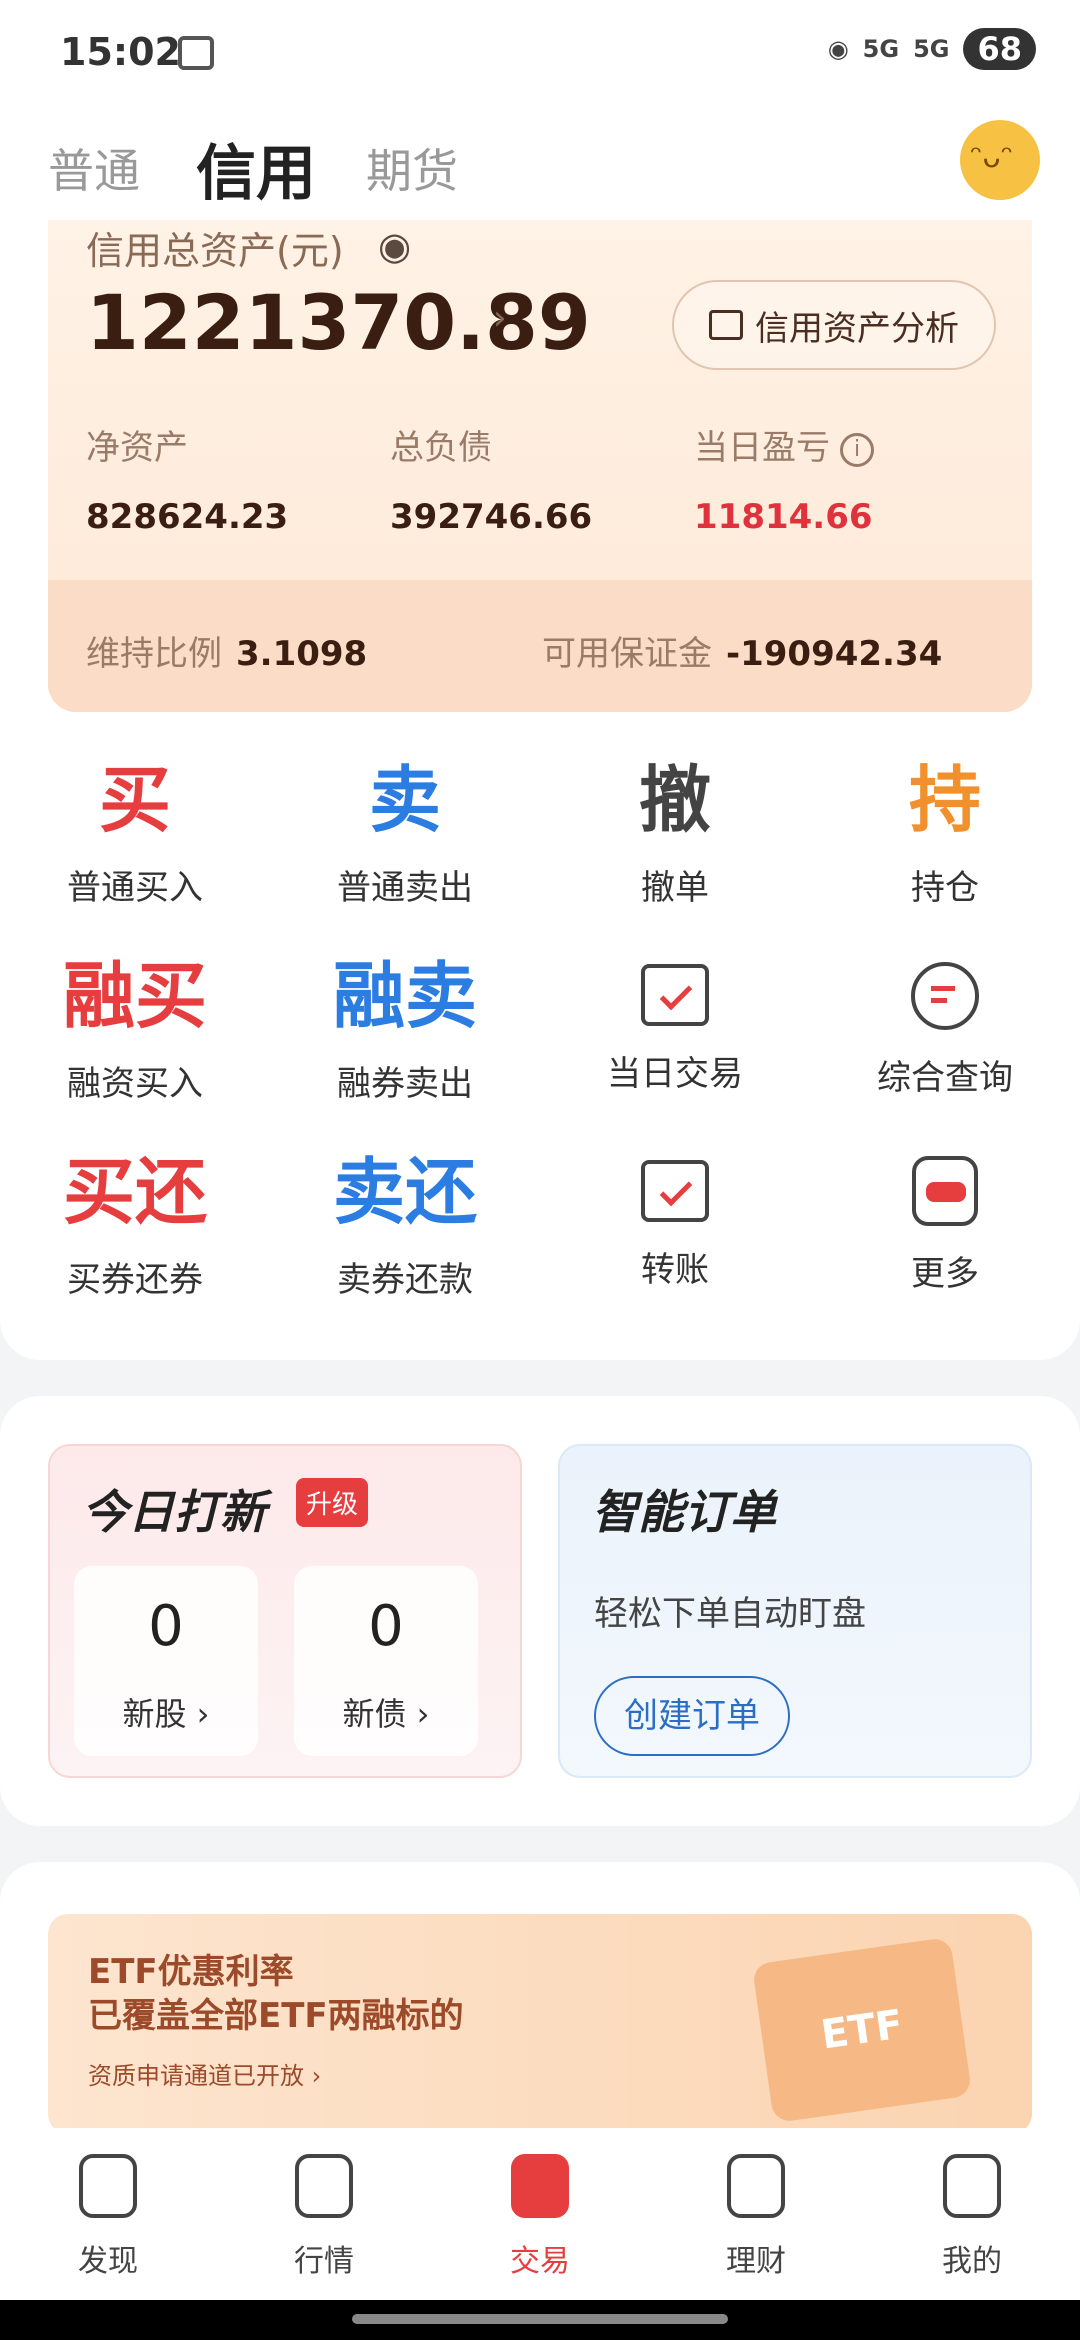  I want to click on trend-icon, so click(324, 2186).